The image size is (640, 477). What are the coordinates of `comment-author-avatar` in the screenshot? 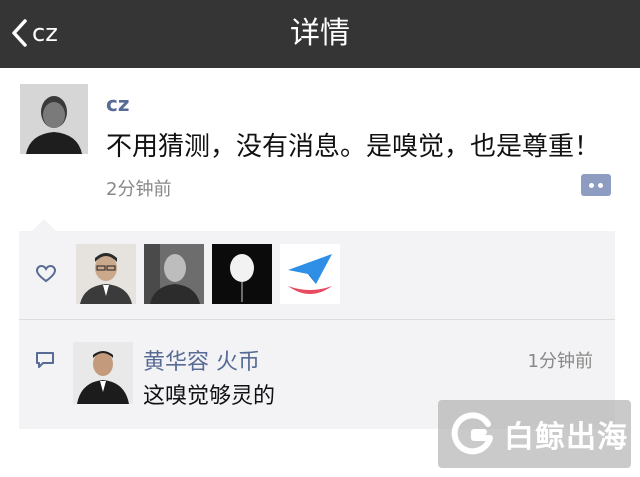 It's located at (103, 373).